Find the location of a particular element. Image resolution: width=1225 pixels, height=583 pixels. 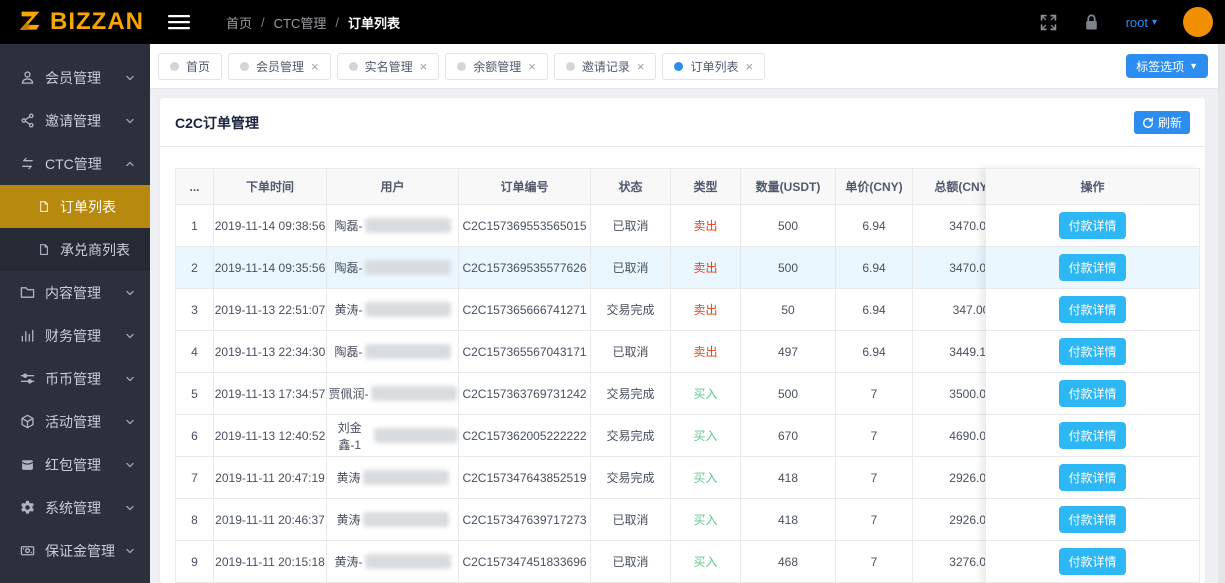

logo: BIZZAN is located at coordinates (75, 22).